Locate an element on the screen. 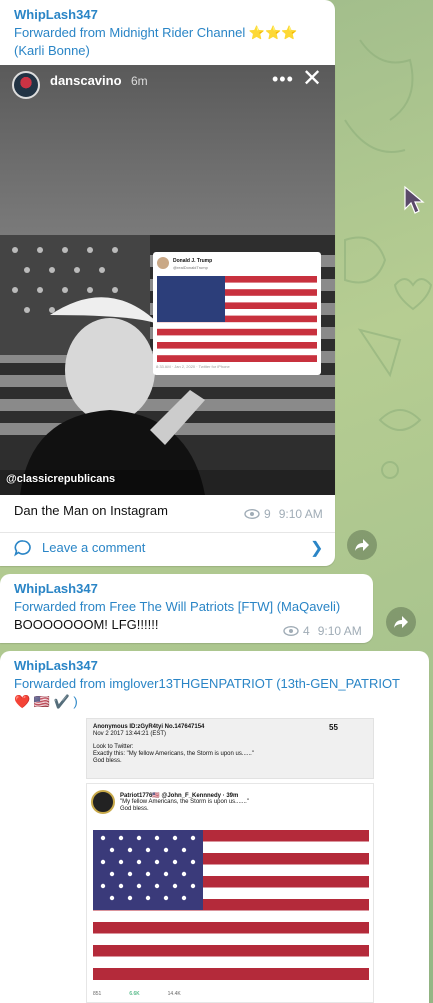 The width and height of the screenshot is (433, 1003). message-meta: 4 9:10 AM is located at coordinates (322, 631).